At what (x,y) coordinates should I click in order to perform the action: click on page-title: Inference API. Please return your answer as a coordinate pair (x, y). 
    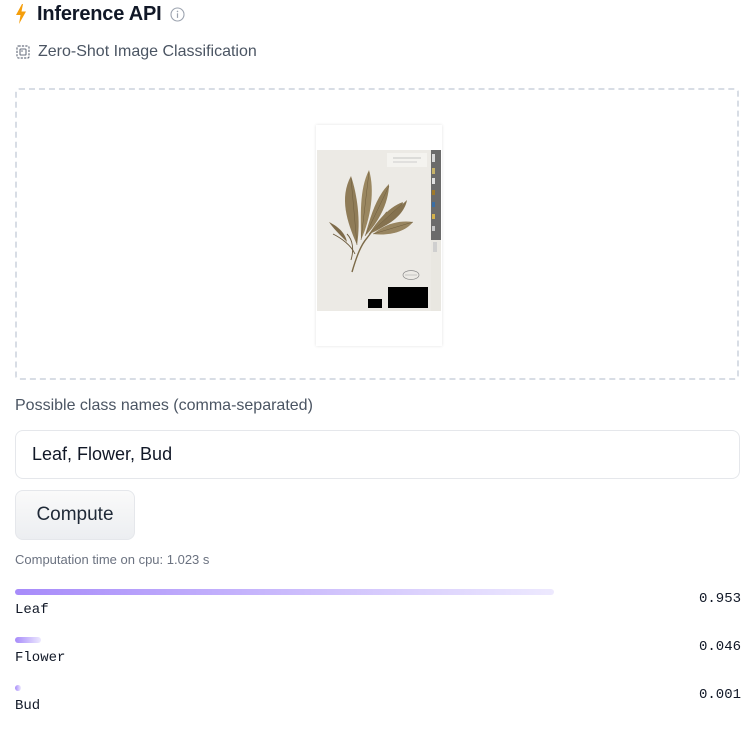
    Looking at the image, I should click on (99, 13).